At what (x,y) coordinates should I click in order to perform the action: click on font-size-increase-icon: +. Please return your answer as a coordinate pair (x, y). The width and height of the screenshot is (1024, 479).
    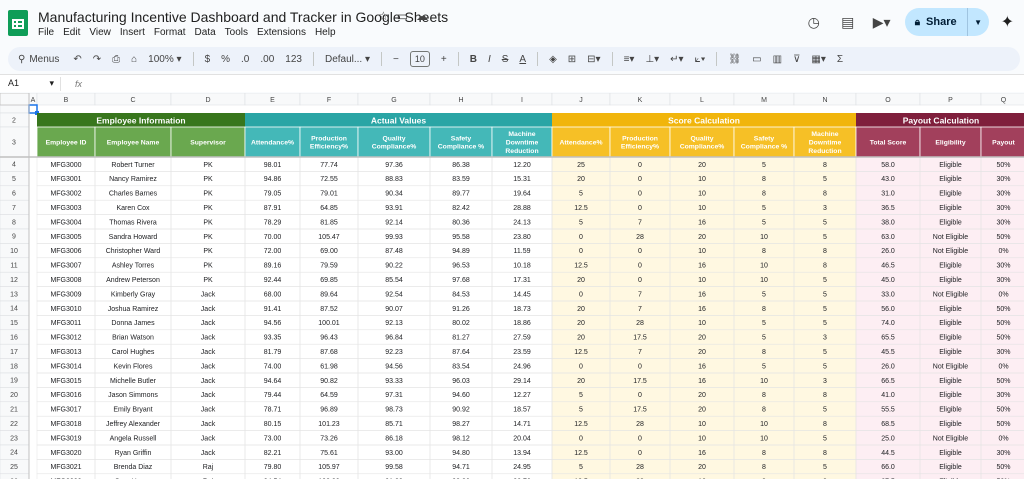
    Looking at the image, I should click on (444, 59).